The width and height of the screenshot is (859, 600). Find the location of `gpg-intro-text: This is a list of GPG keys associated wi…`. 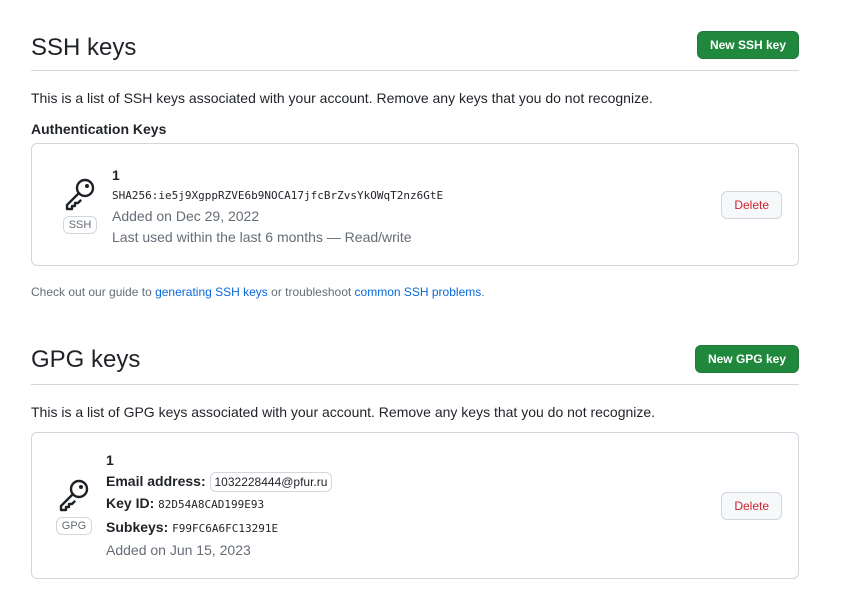

gpg-intro-text: This is a list of GPG keys associated wi… is located at coordinates (343, 412).